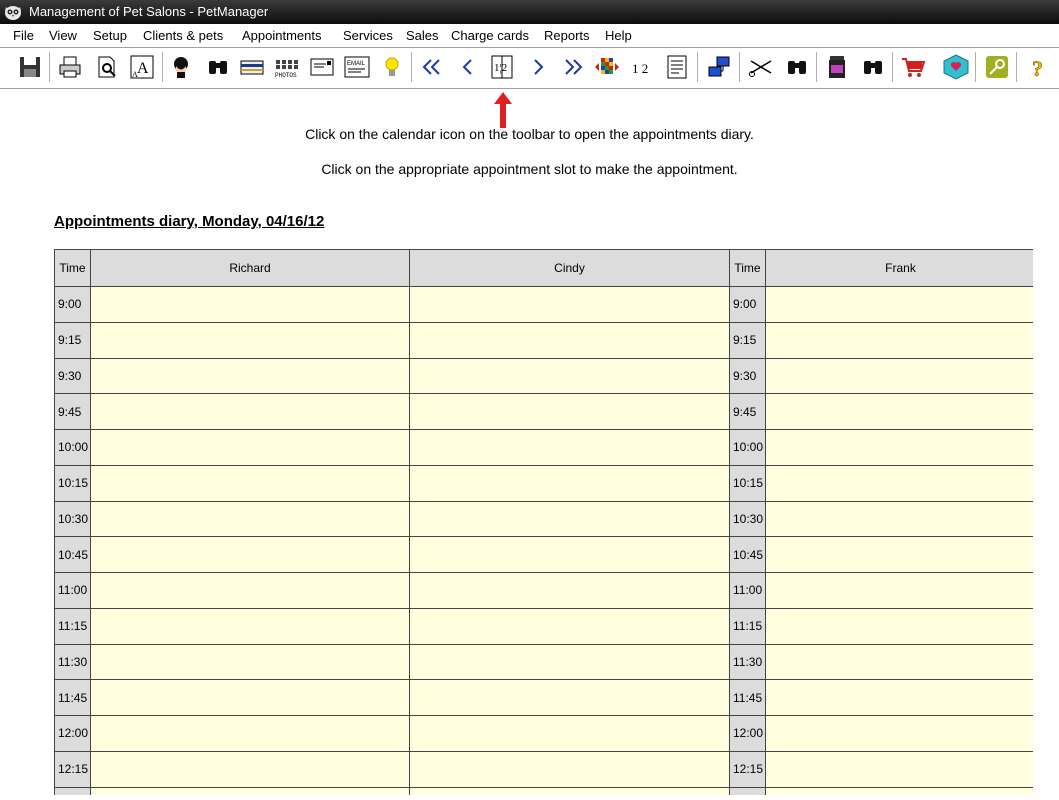 This screenshot has height=800, width=1059. Describe the element at coordinates (63, 36) in the screenshot. I see `menu-view: View` at that location.